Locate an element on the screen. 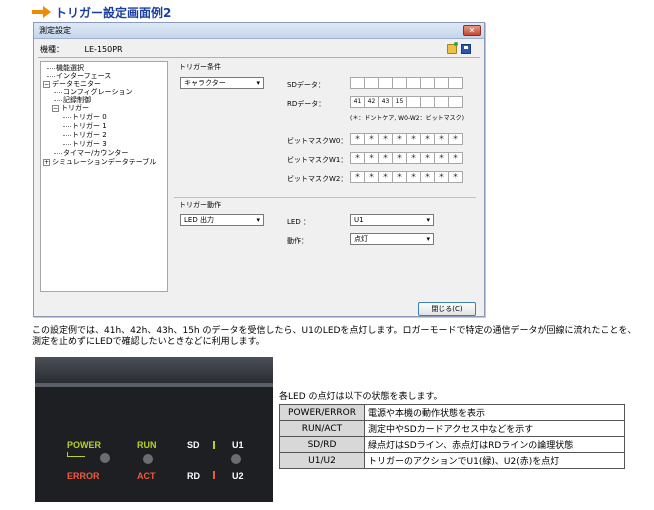 This screenshot has height=510, width=654. rd-data-cell: 41 is located at coordinates (357, 102).